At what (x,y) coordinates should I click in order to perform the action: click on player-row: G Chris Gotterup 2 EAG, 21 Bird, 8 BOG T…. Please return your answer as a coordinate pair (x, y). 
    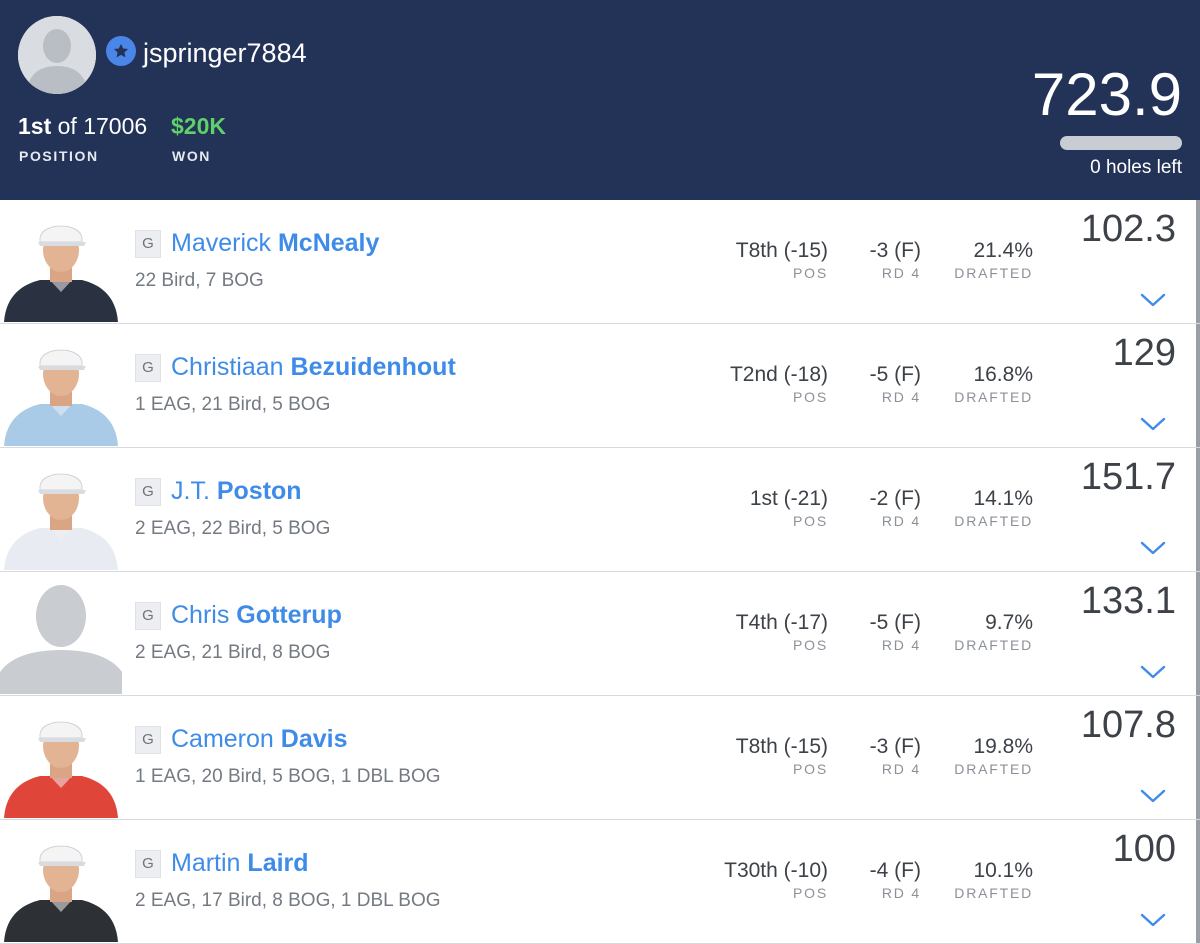
    Looking at the image, I should click on (600, 634).